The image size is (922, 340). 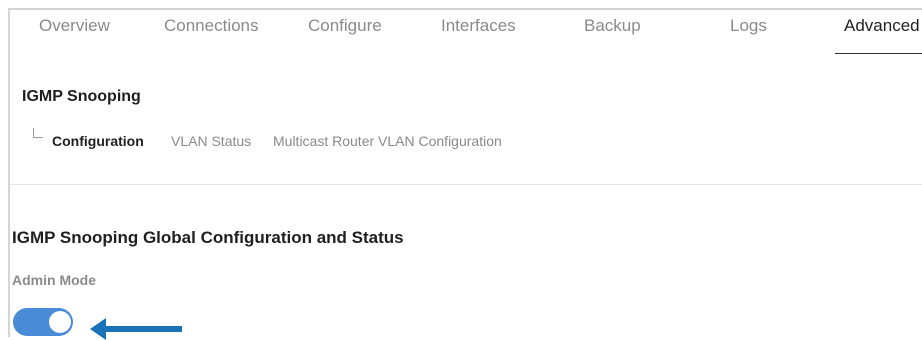 What do you see at coordinates (60, 322) in the screenshot?
I see `toggle-knob` at bounding box center [60, 322].